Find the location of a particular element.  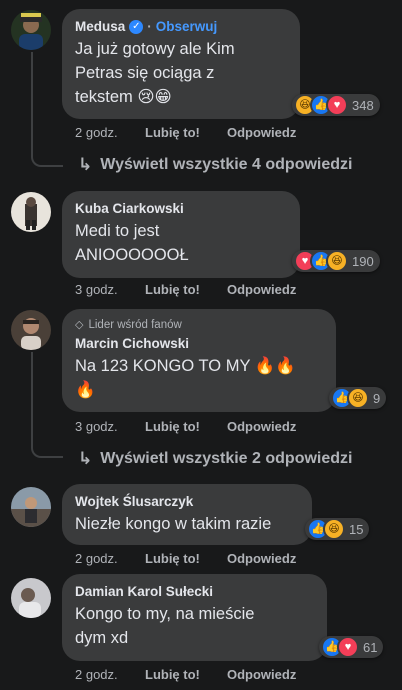

comment-author: Wojtek Ślusarczyk is located at coordinates (134, 501).